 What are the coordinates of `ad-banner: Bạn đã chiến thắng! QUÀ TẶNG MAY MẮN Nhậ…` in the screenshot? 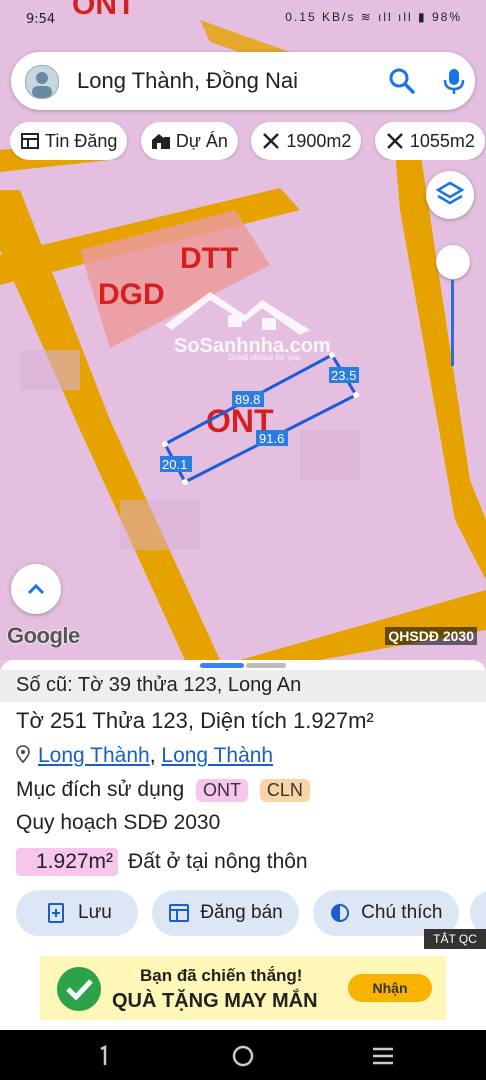 It's located at (243, 988).